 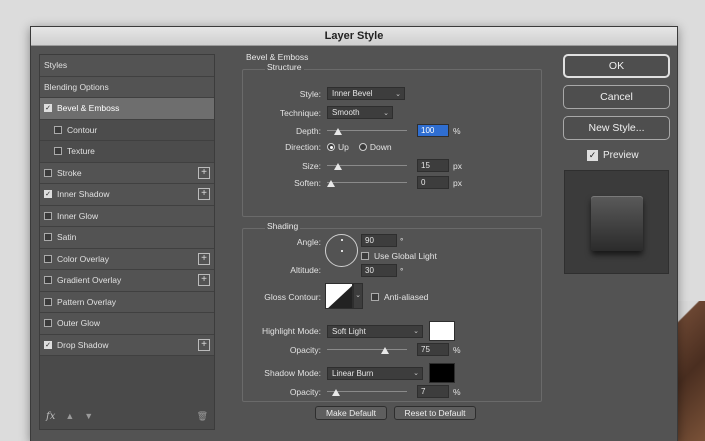 I want to click on style-item-color-overlay: Color Overlay +, so click(x=127, y=259).